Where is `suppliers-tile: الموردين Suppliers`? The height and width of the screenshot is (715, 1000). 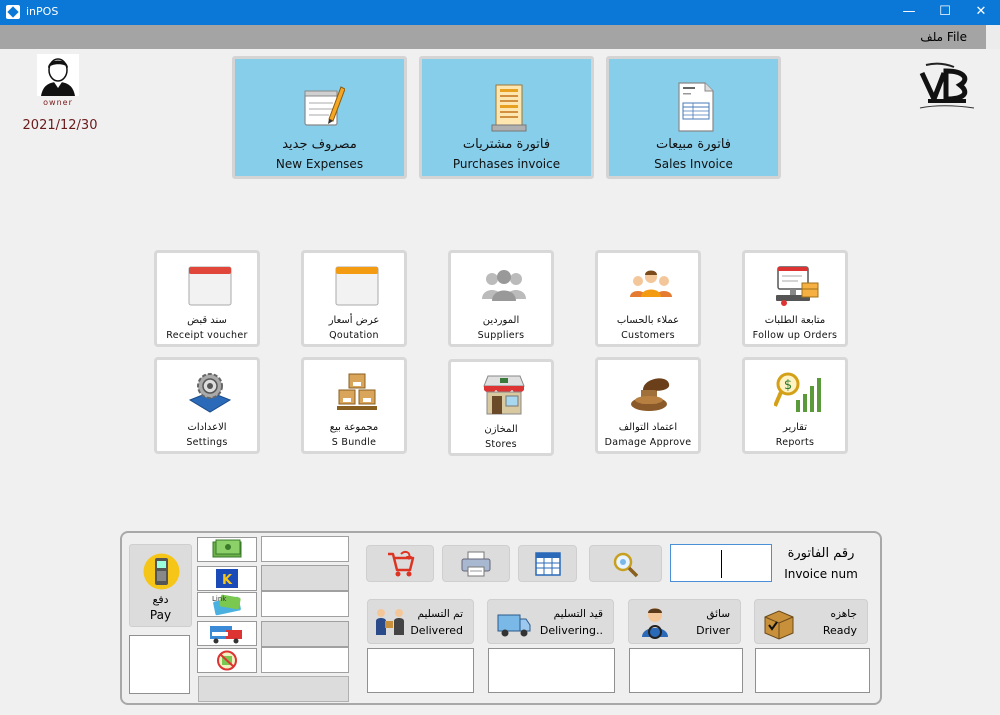 suppliers-tile: الموردين Suppliers is located at coordinates (501, 298).